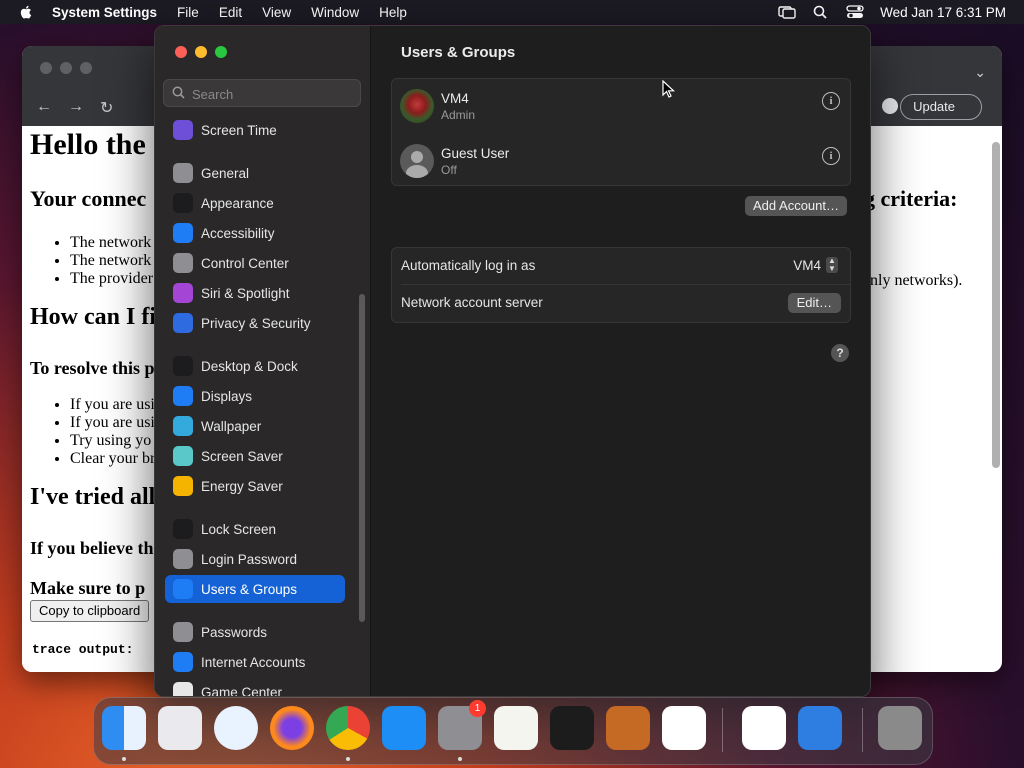 This screenshot has width=1024, height=768. I want to click on safari-icon, so click(236, 728).